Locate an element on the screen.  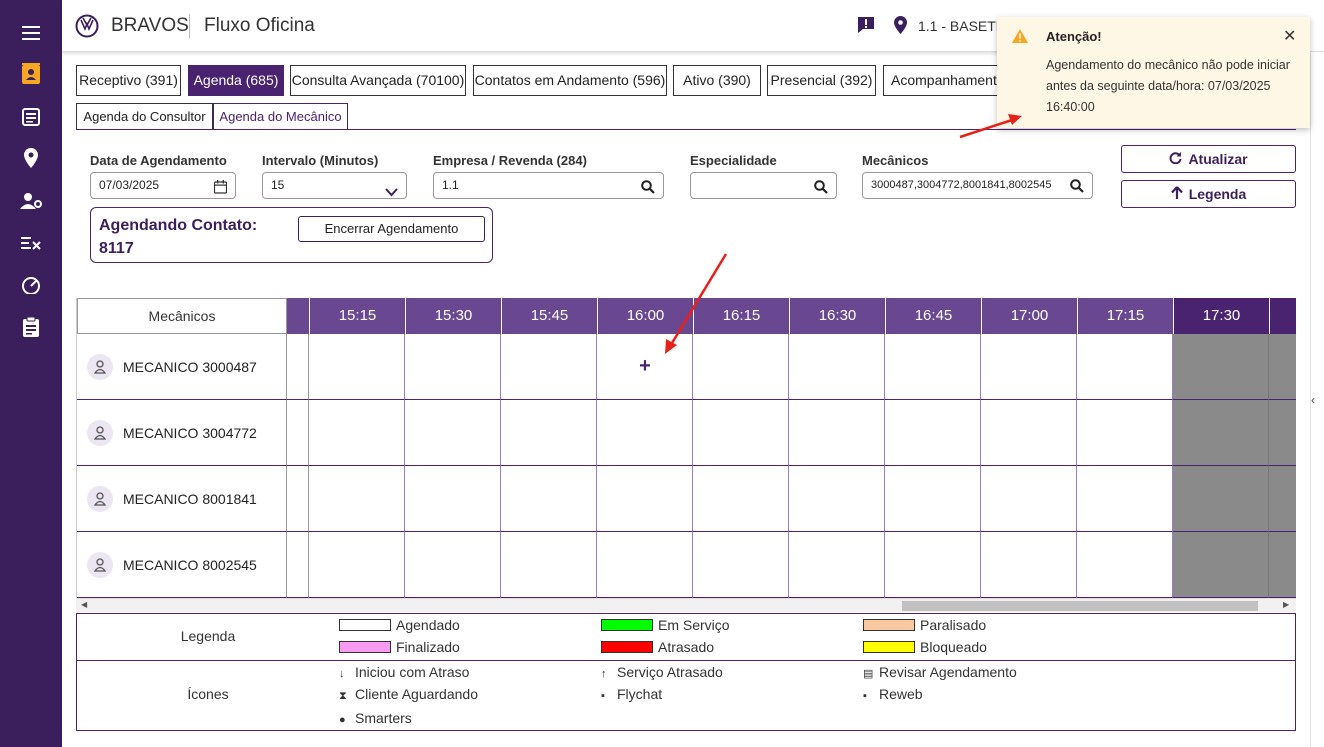
legend-item: Bloqueado is located at coordinates (925, 647).